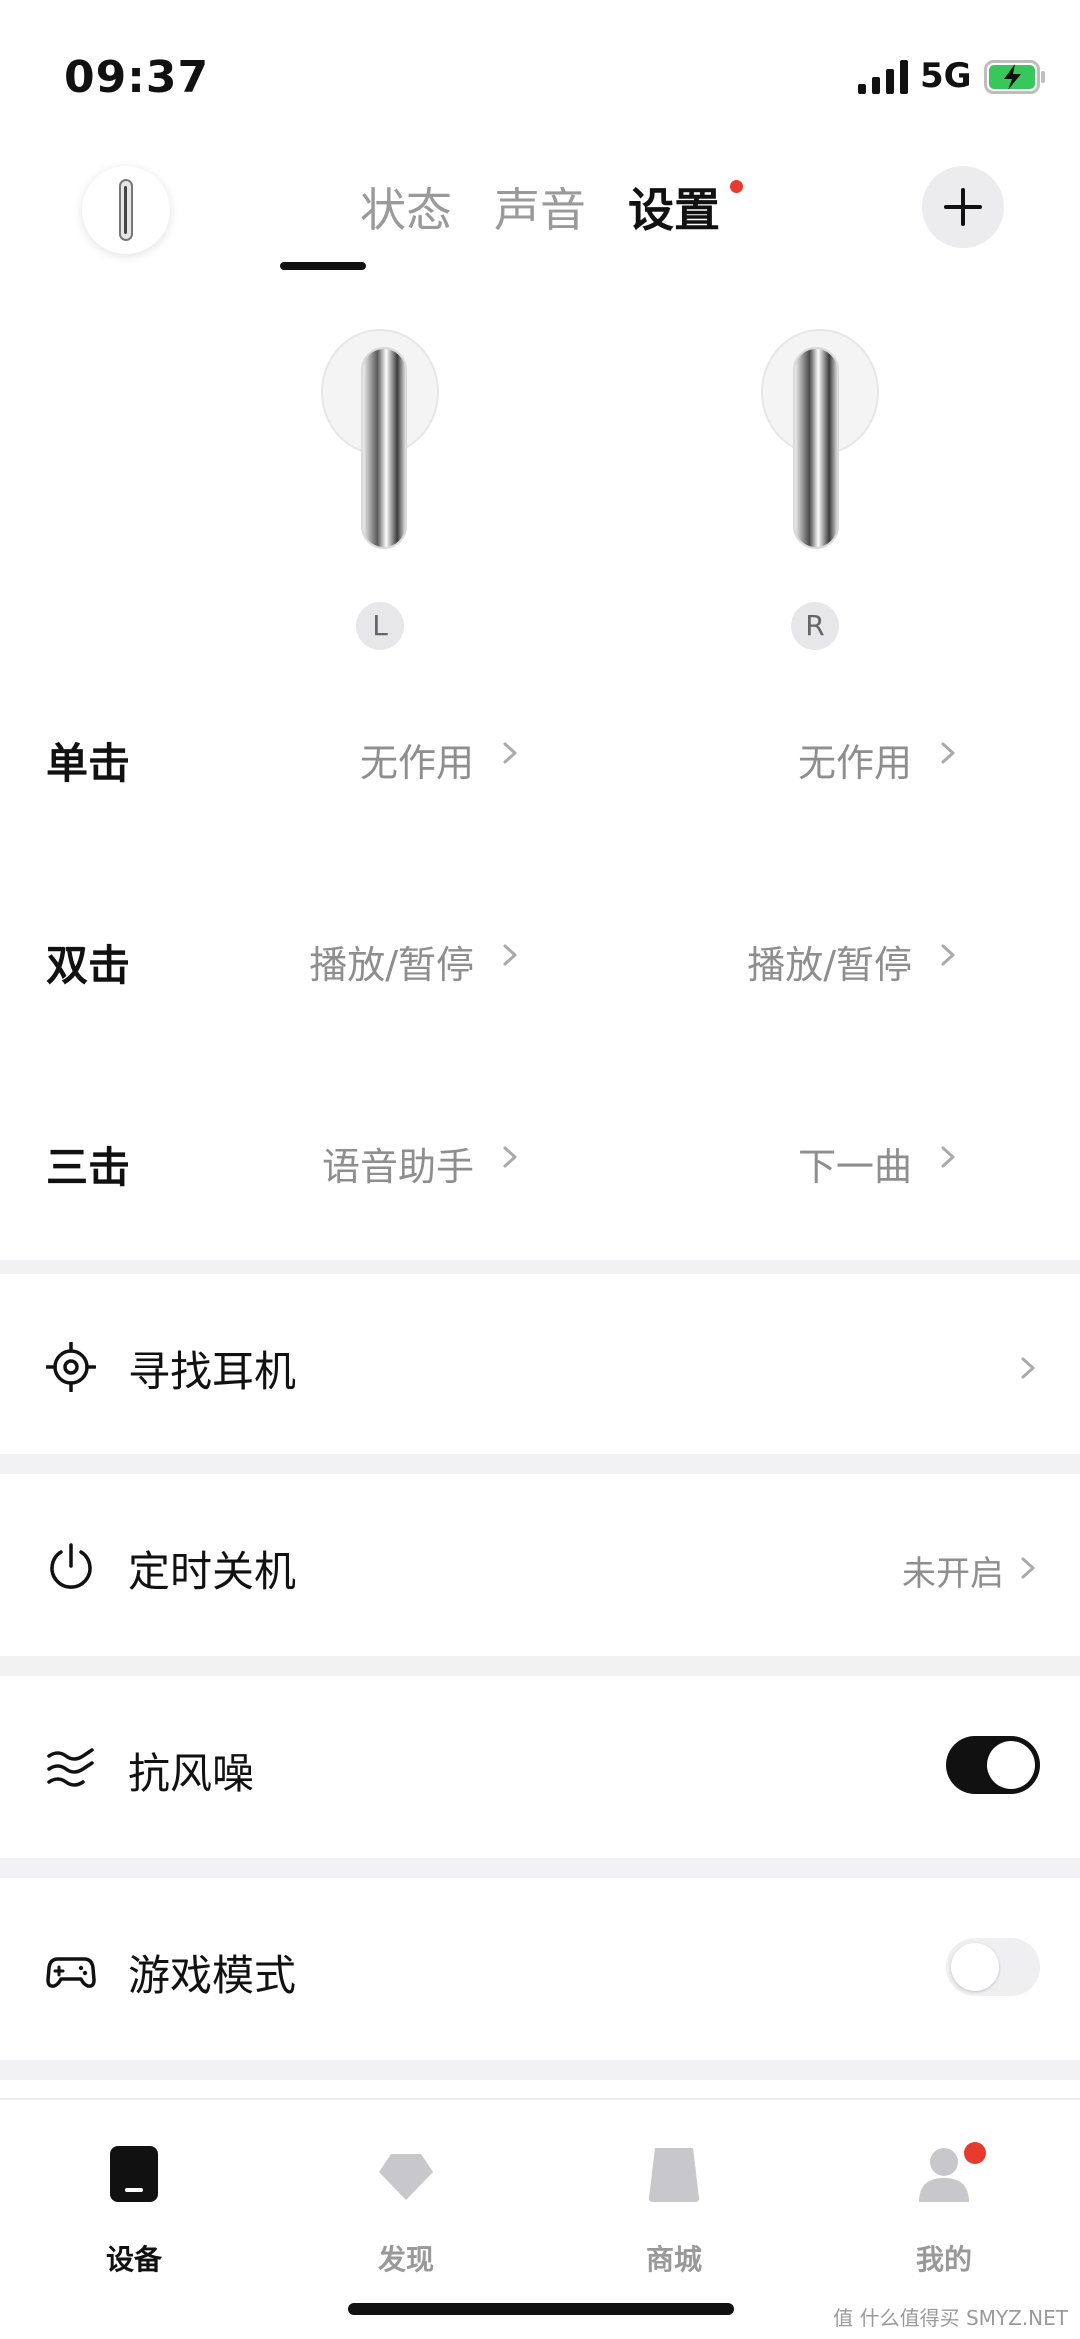 This screenshot has height=2339, width=1080. What do you see at coordinates (540, 1160) in the screenshot?
I see `gesture-row-triple-tap: 三击 语音助手 下一曲` at bounding box center [540, 1160].